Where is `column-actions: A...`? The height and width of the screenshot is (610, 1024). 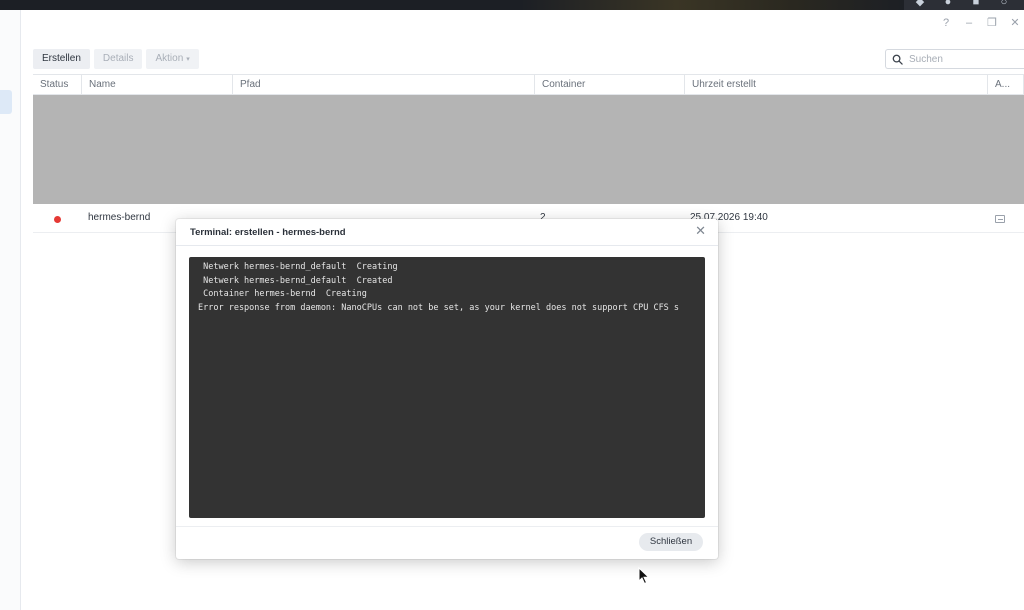 column-actions: A... is located at coordinates (1006, 85).